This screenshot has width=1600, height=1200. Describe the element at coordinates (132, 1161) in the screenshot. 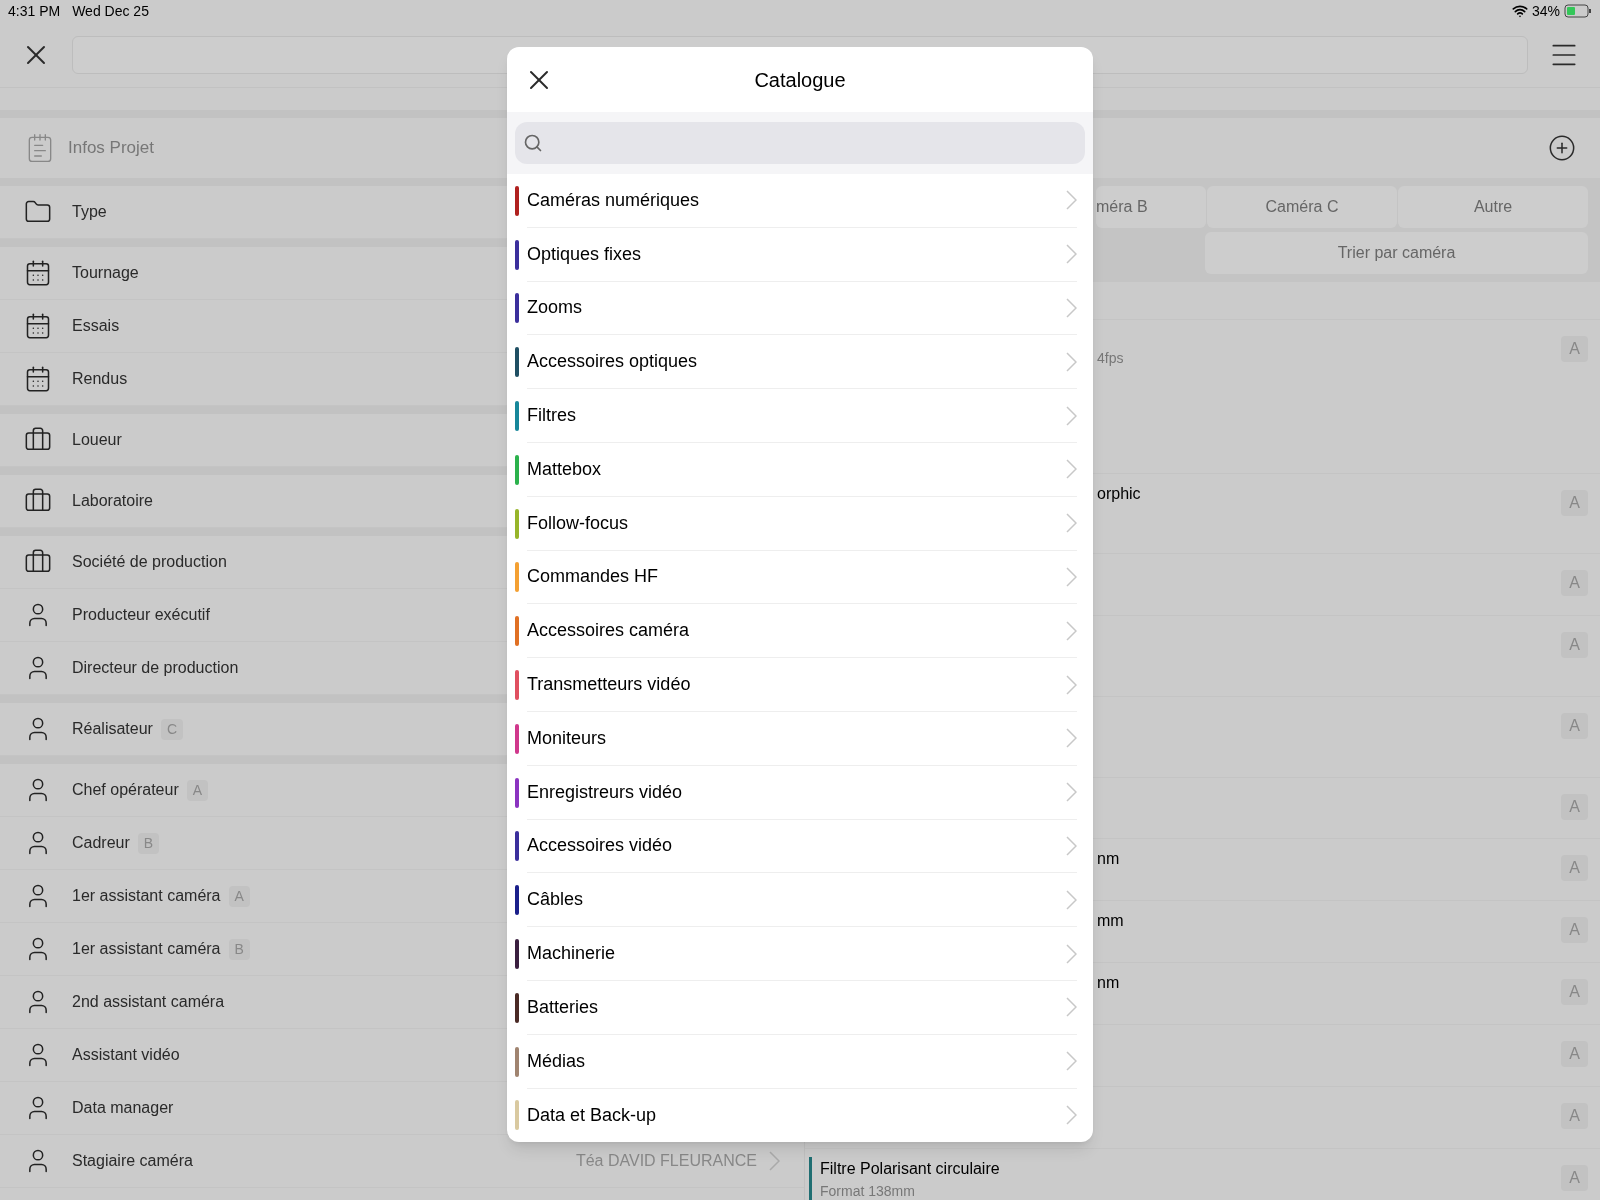

I see `item-label: Stagiaire caméra` at that location.